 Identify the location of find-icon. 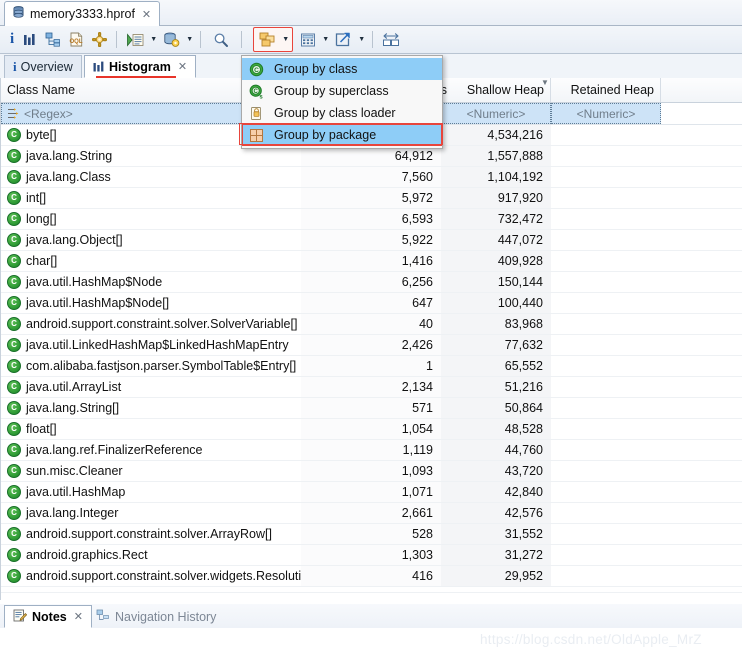
(221, 40).